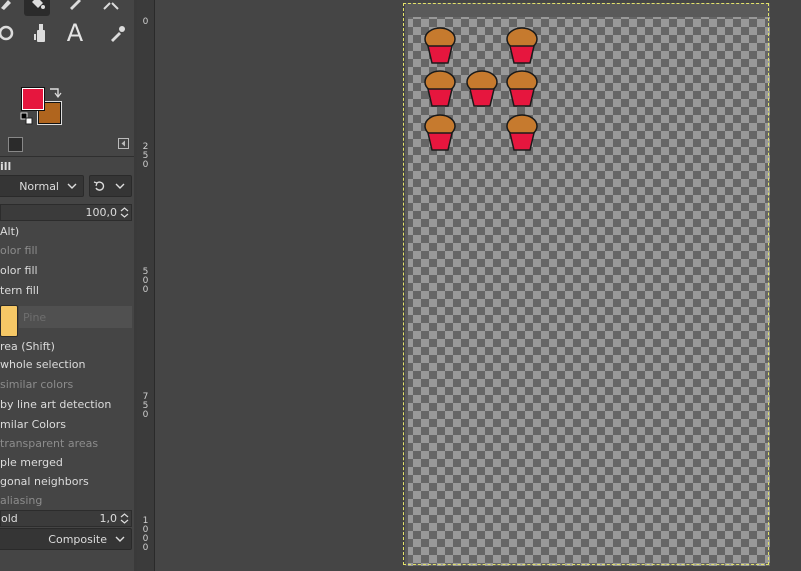  I want to click on sample-merged-checkbox: ple merged, so click(31, 462).